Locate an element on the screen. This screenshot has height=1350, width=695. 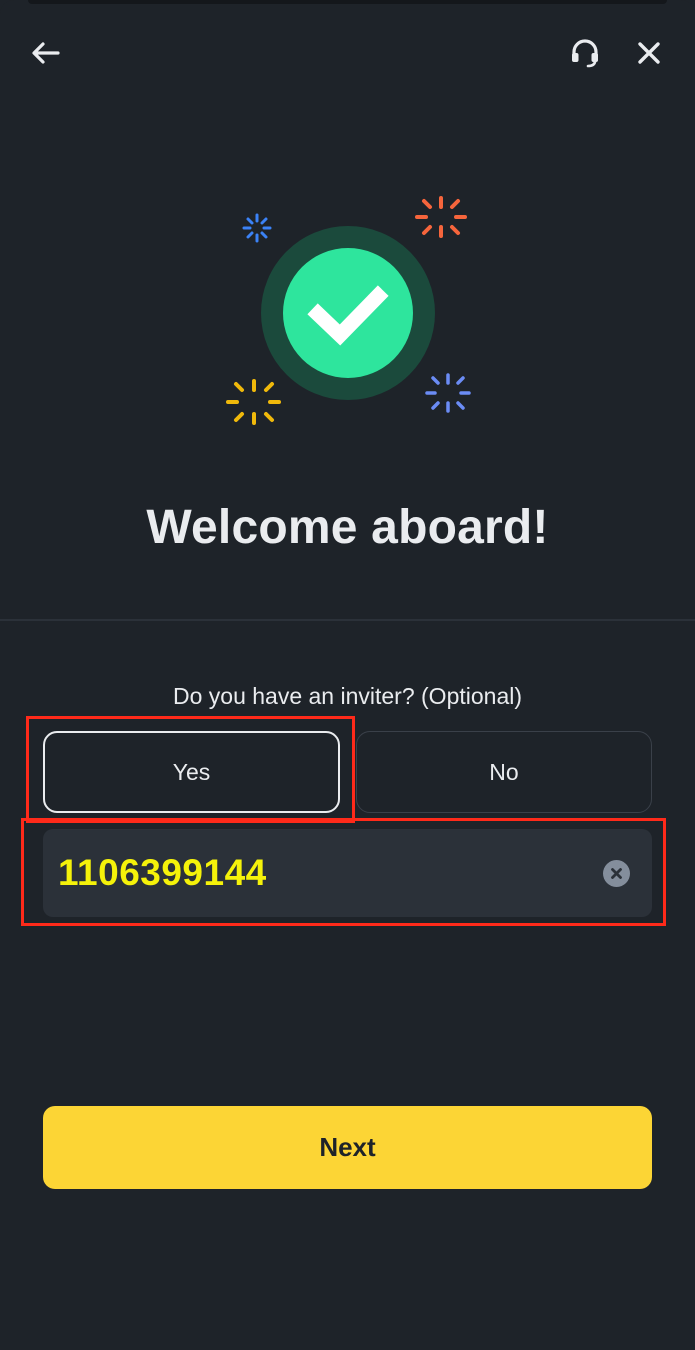
inviter-code-input: 1106399144 is located at coordinates (347, 873).